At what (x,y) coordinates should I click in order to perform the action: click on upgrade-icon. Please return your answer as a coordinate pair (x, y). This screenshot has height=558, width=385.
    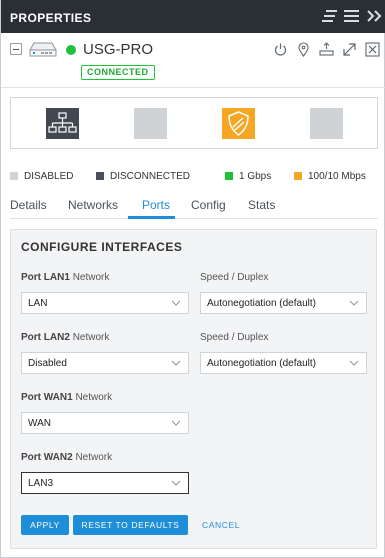
    Looking at the image, I should click on (326, 49).